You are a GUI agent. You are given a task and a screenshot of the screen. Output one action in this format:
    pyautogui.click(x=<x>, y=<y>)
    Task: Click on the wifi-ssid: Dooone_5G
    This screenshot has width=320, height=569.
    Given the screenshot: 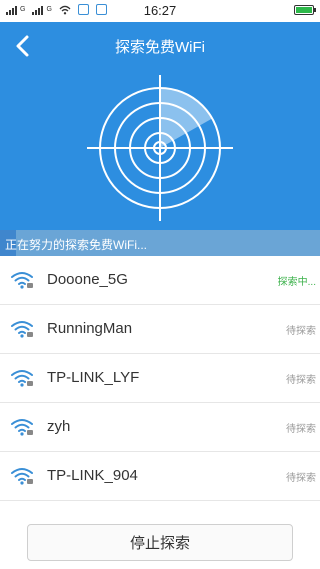 What is the action you would take?
    pyautogui.click(x=87, y=279)
    